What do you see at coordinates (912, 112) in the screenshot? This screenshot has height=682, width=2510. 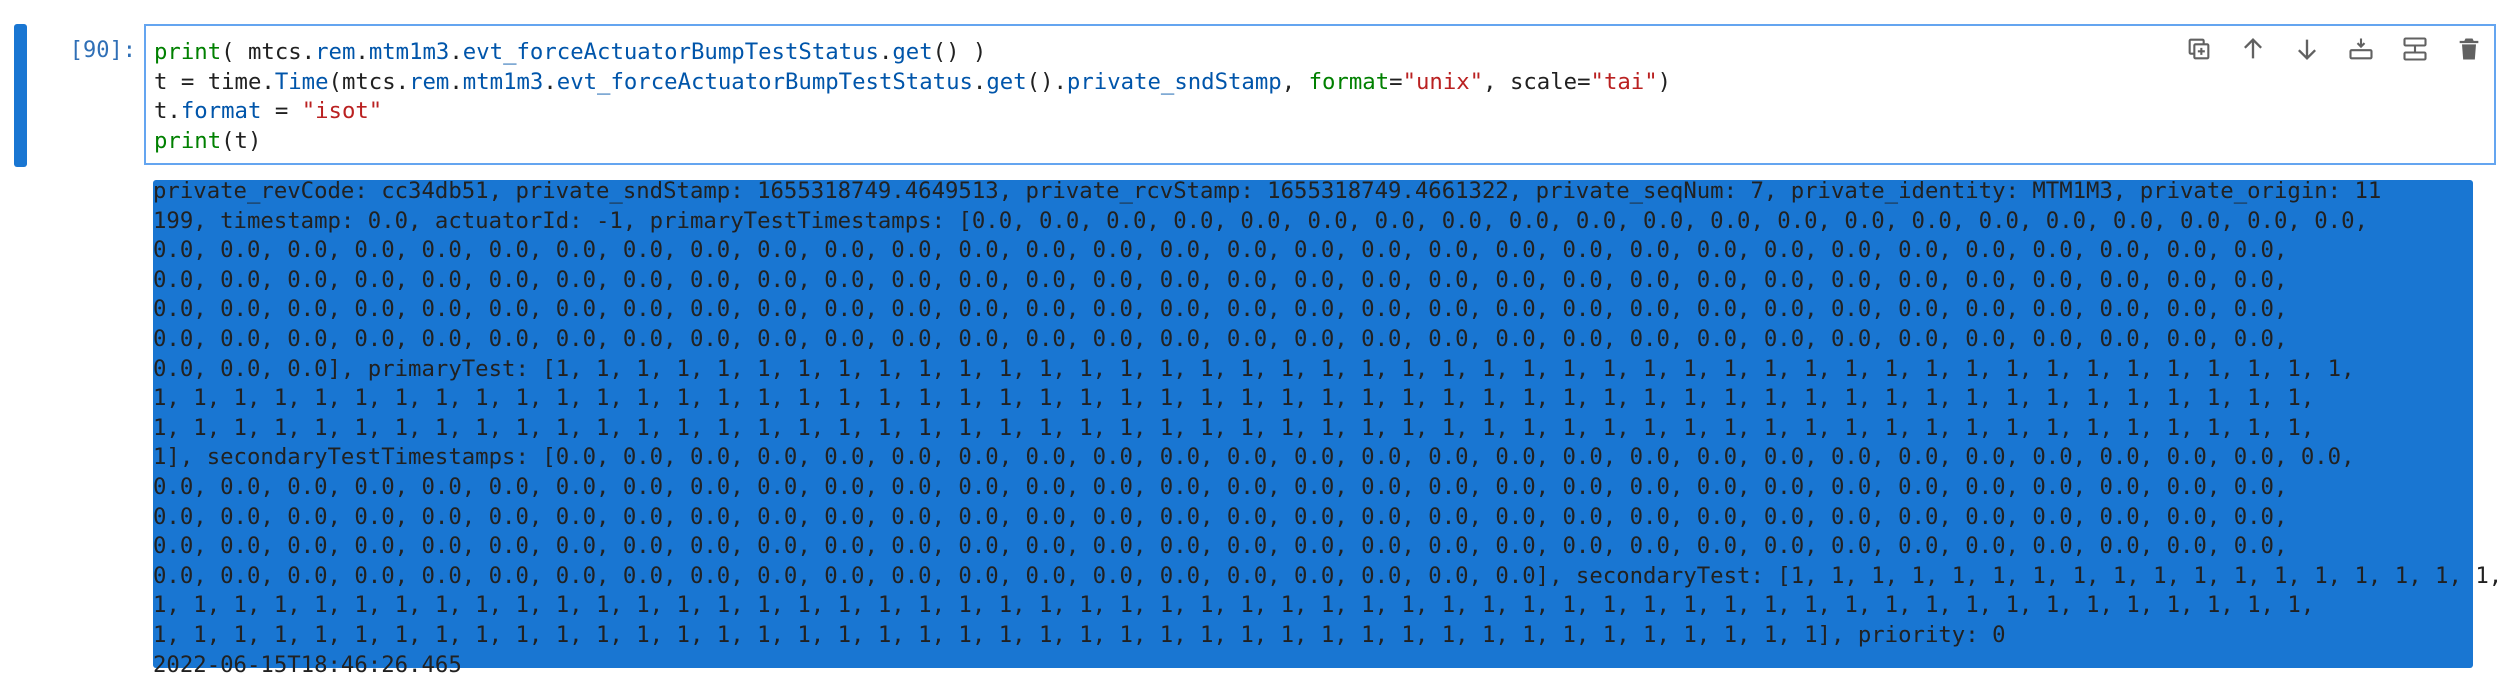 I see `code-line: t.format = "isot"` at bounding box center [912, 112].